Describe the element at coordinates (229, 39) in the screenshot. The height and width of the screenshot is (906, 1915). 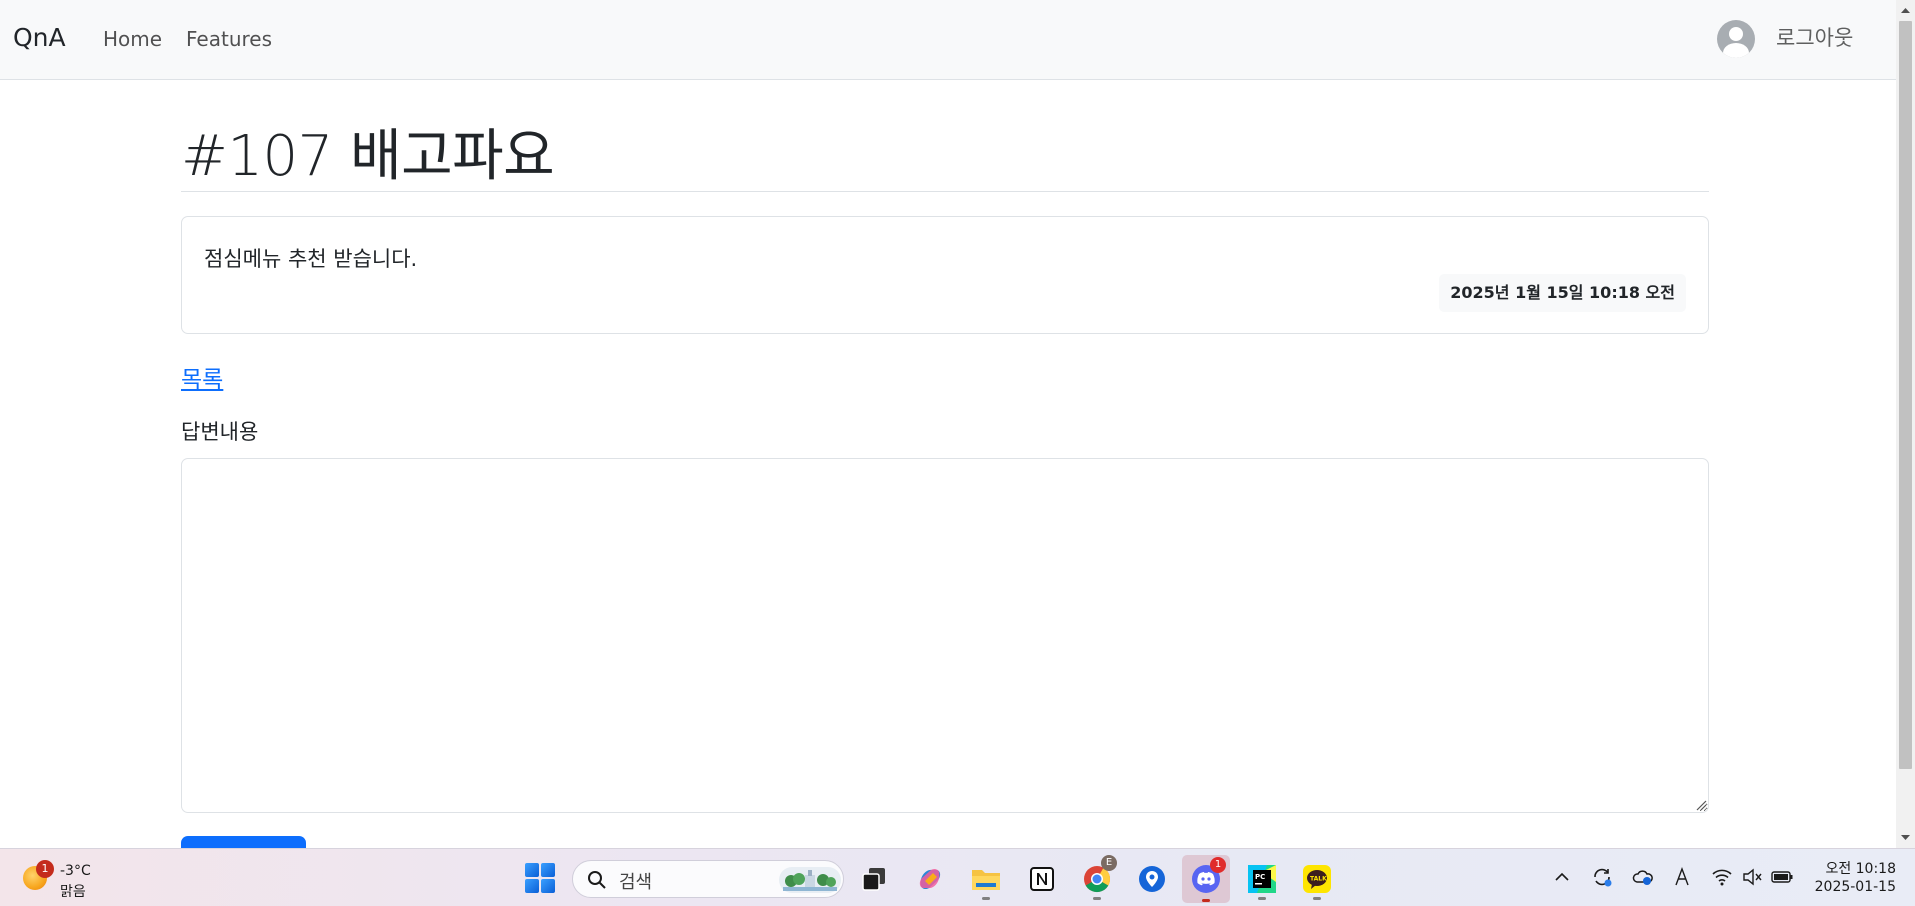
I see `nav-link-features: Features` at that location.